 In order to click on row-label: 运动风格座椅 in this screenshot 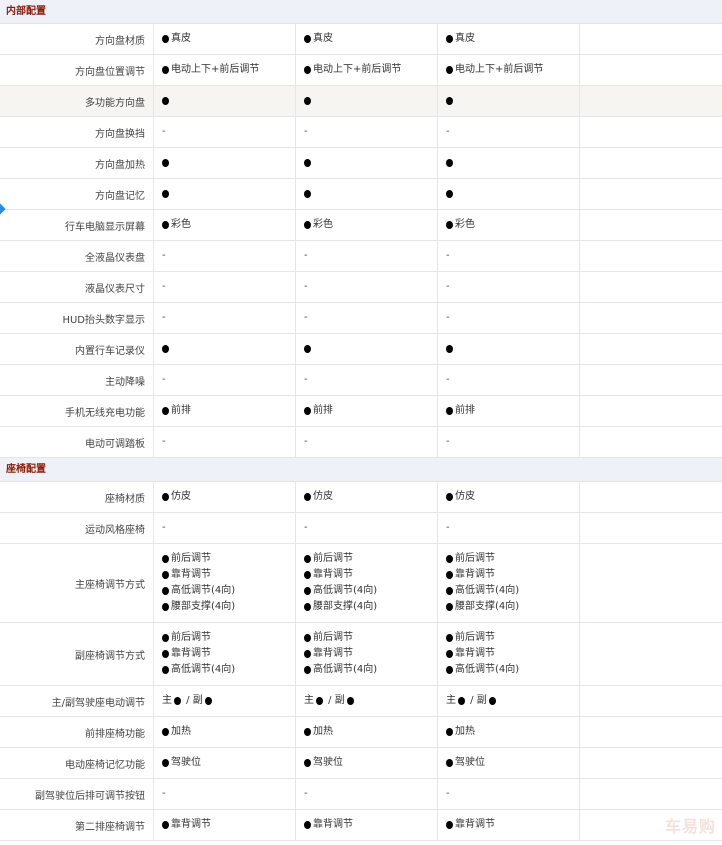, I will do `click(77, 528)`.